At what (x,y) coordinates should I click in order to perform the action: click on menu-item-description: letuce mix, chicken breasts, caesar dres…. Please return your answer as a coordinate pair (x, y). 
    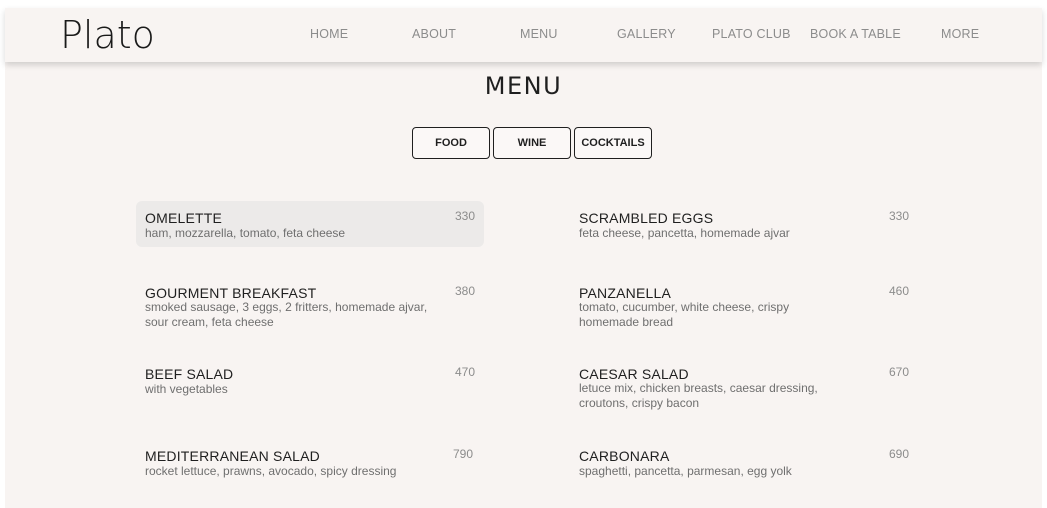
    Looking at the image, I should click on (698, 395).